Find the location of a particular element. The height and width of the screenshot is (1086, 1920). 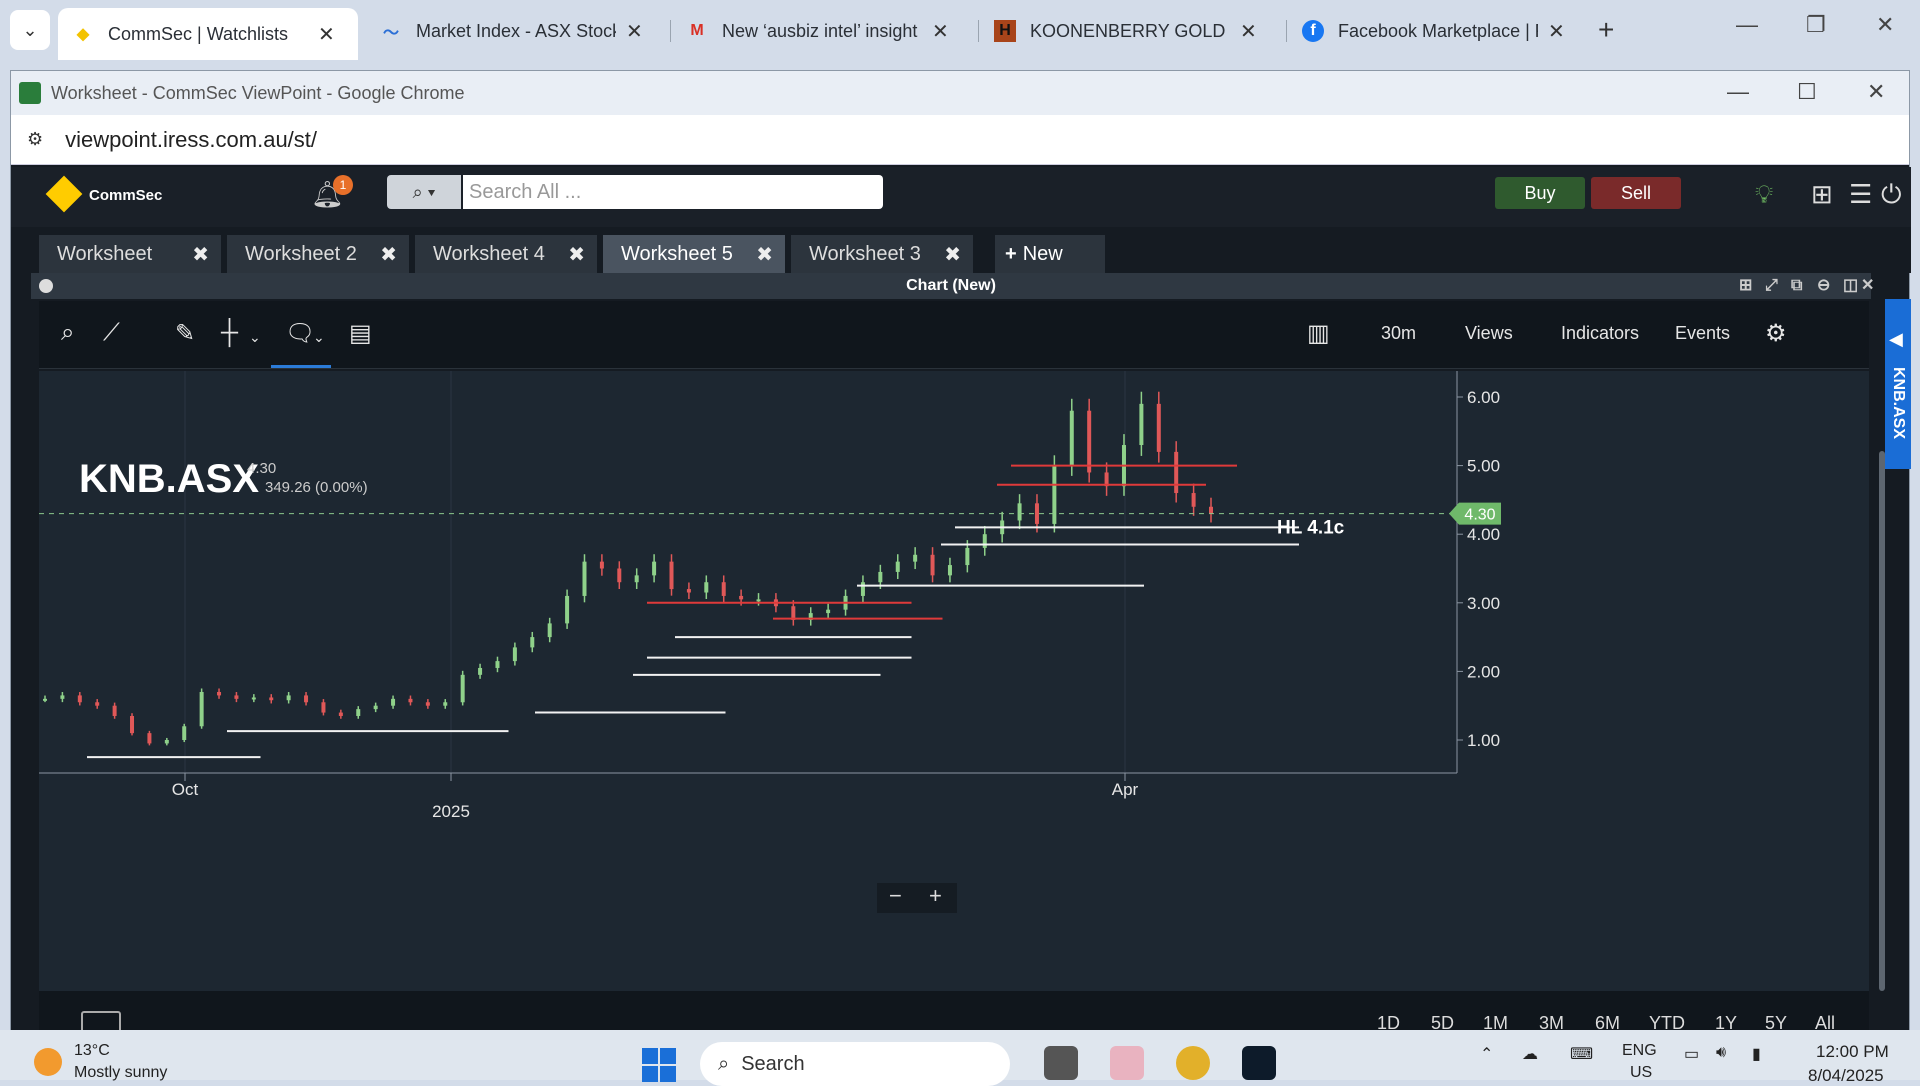

browser-tab-market-index: 〜 Market Index - ASX Stock ✕ is located at coordinates (518, 31).